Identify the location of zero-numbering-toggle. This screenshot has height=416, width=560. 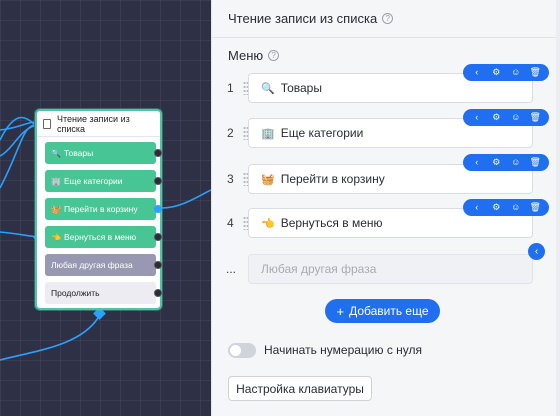
(242, 350).